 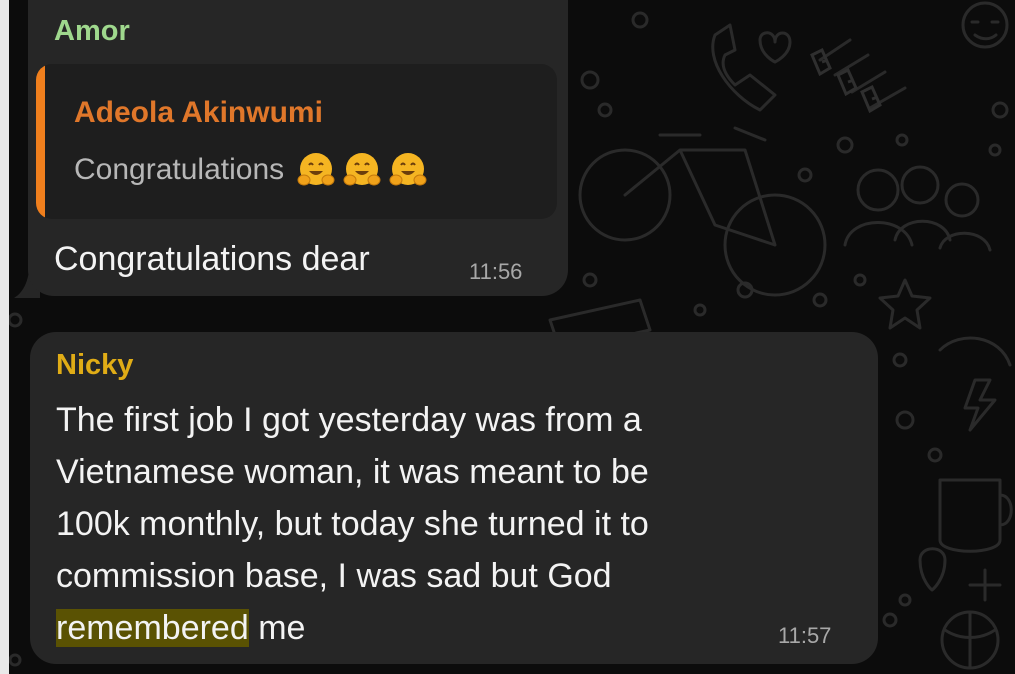 I want to click on sender-name: Amor, so click(x=92, y=31).